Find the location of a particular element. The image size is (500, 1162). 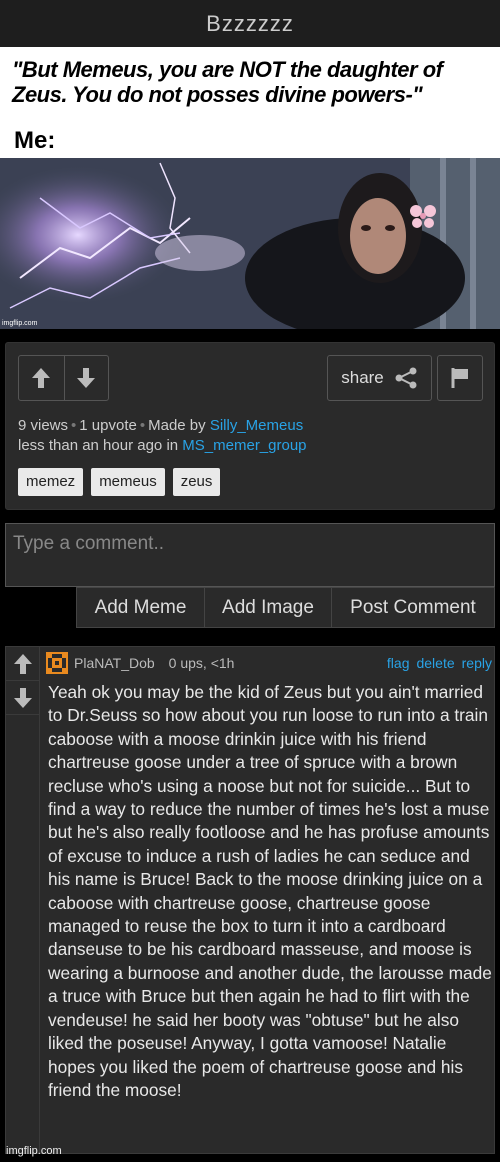

comment-actions: Add Meme Add Image Post Comment is located at coordinates (285, 607).